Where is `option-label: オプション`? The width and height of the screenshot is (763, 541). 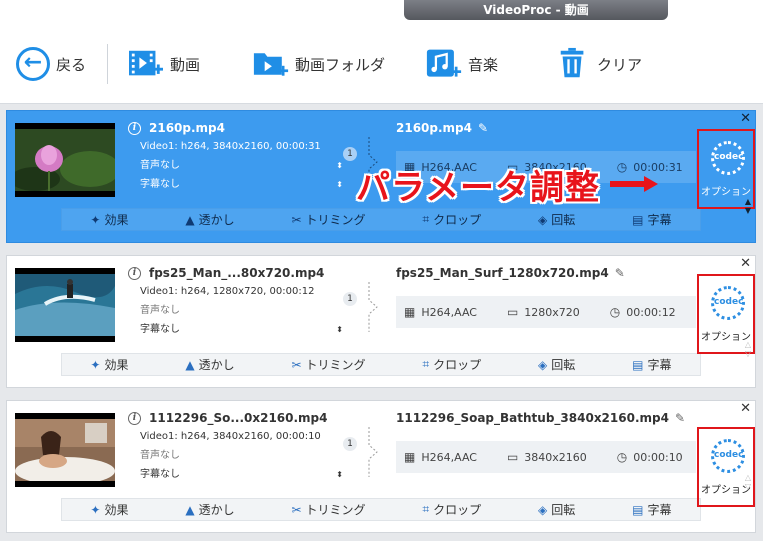
option-label: オプション is located at coordinates (726, 192).